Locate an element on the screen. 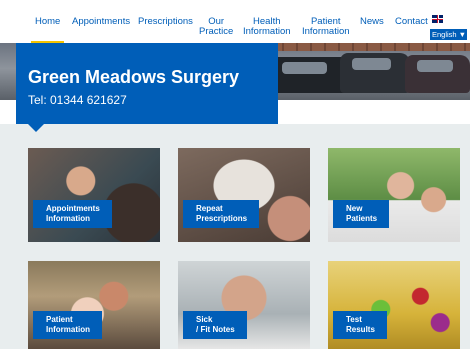 The width and height of the screenshot is (470, 349). nav-news: News is located at coordinates (372, 22).